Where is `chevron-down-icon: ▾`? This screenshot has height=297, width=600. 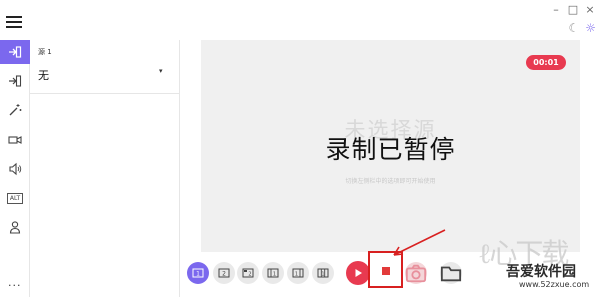
chevron-down-icon: ▾ is located at coordinates (161, 71).